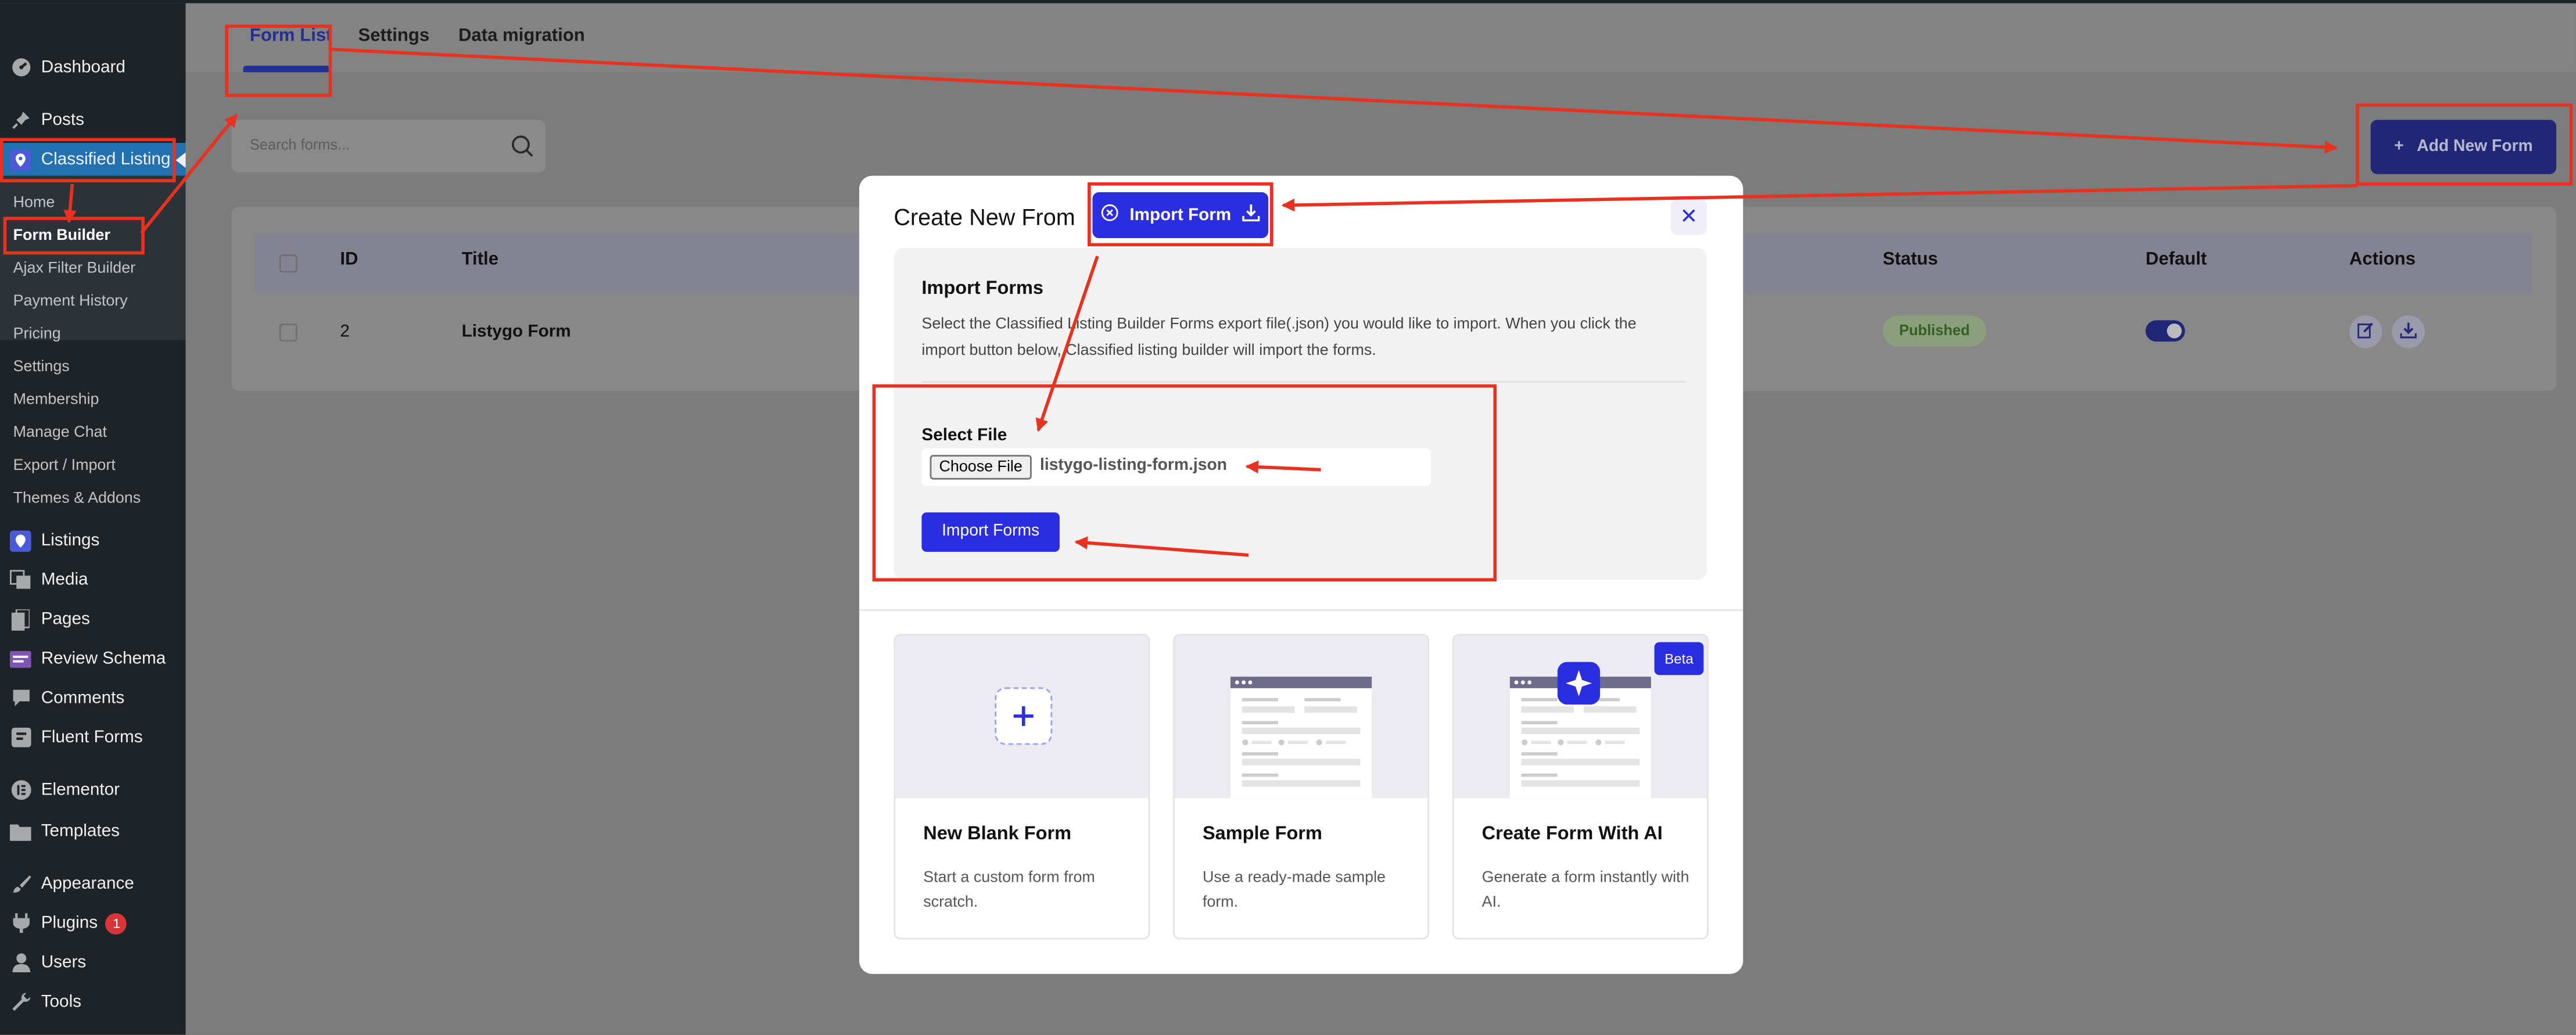 This screenshot has width=2576, height=1035. Describe the element at coordinates (1580, 717) in the screenshot. I see `ai-form-preview: Beta` at that location.